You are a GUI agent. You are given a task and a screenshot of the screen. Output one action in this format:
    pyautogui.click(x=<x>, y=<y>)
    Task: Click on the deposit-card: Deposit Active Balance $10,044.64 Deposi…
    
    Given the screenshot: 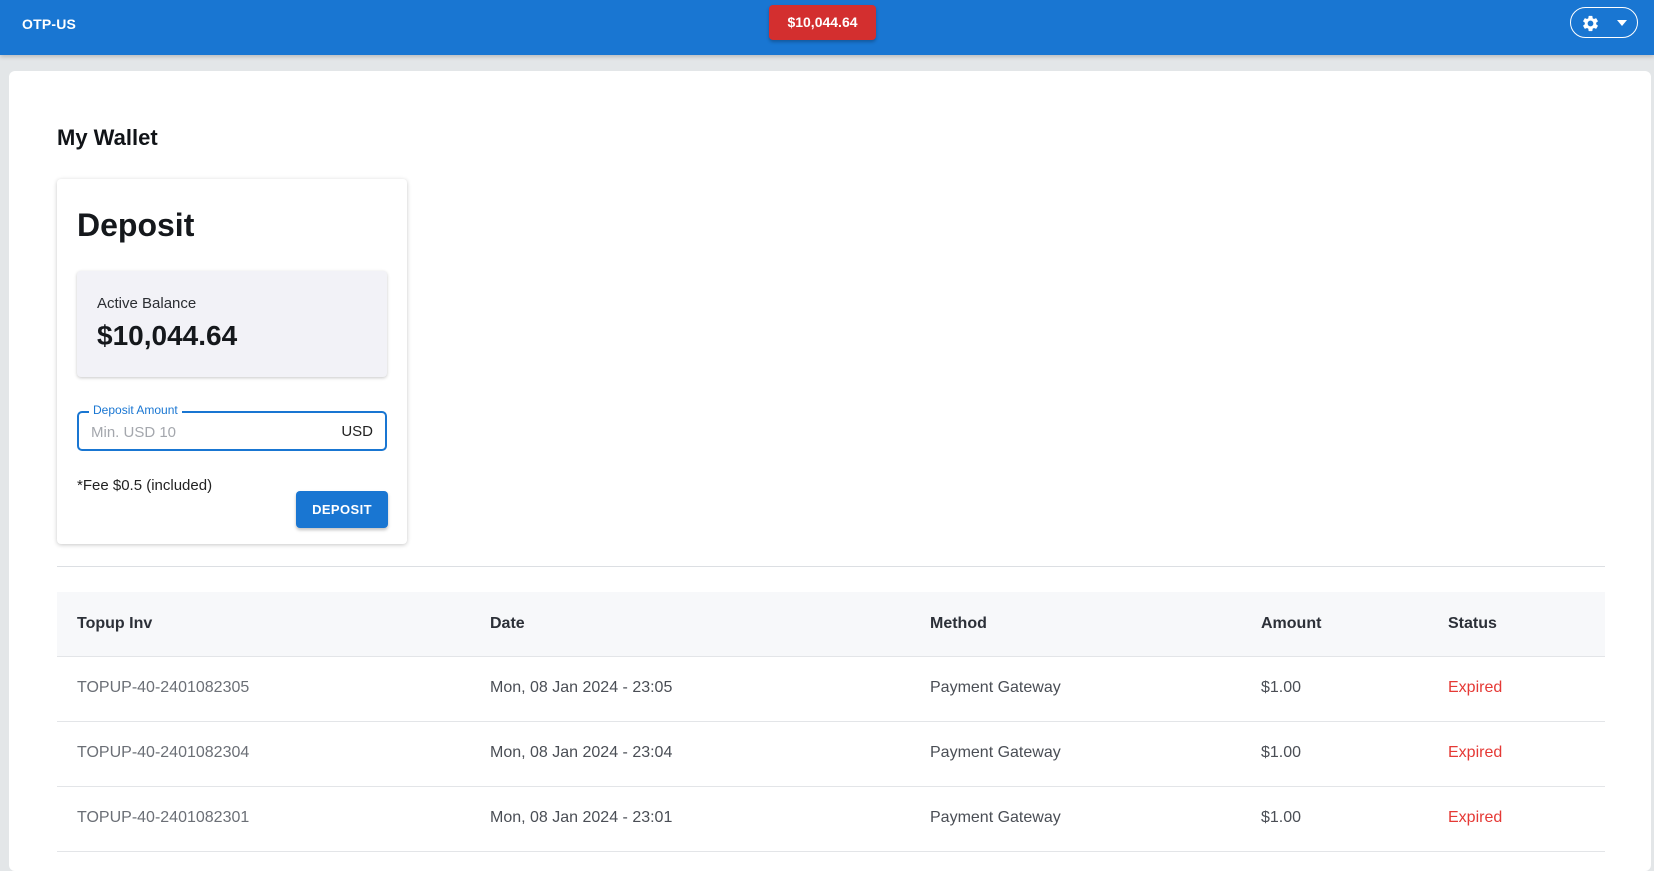 What is the action you would take?
    pyautogui.click(x=232, y=361)
    